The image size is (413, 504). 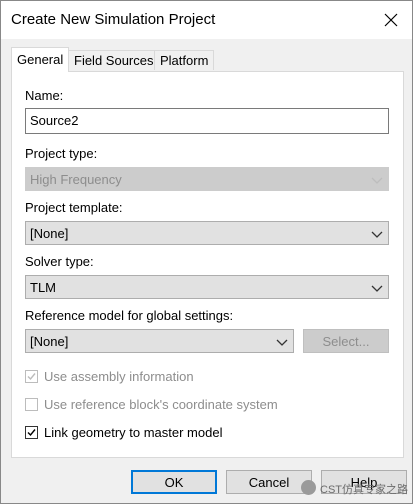 What do you see at coordinates (31, 404) in the screenshot?
I see `checkbox-empty-icon` at bounding box center [31, 404].